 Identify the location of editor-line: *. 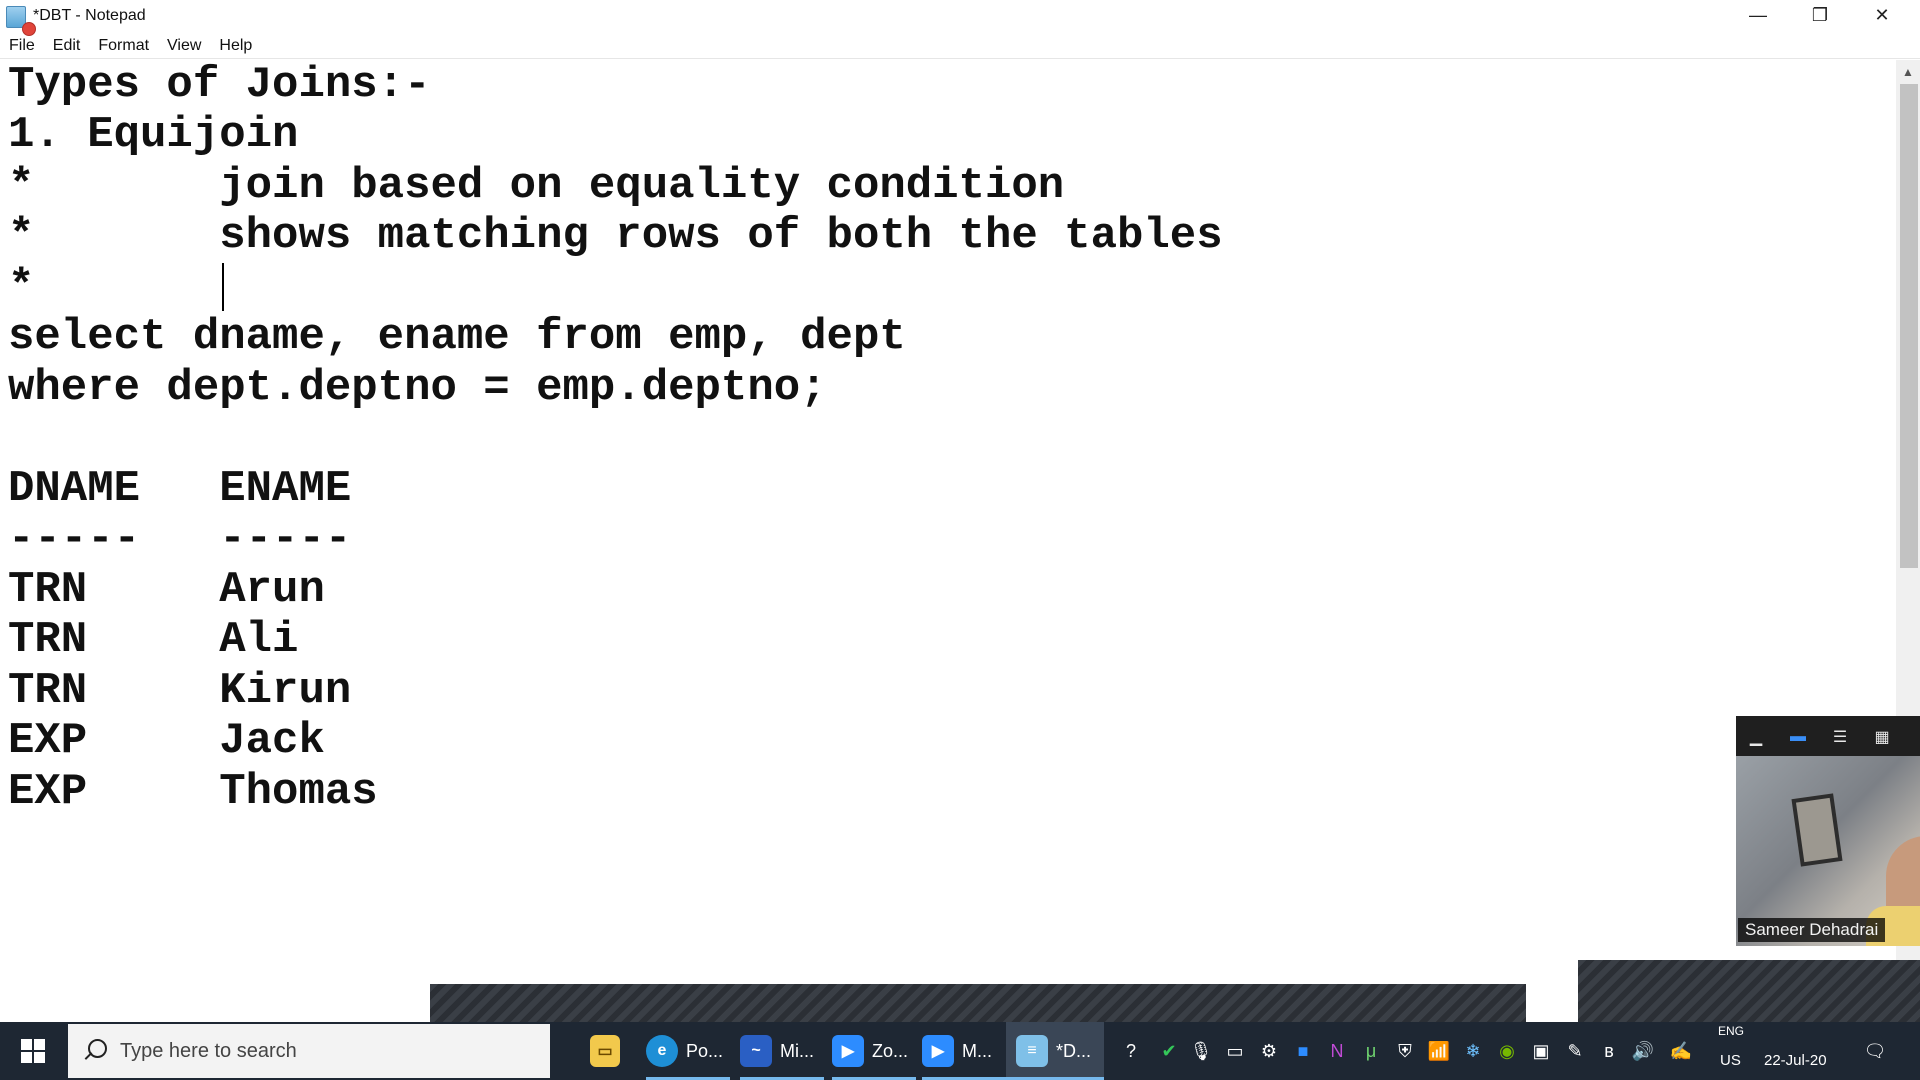
(21, 287).